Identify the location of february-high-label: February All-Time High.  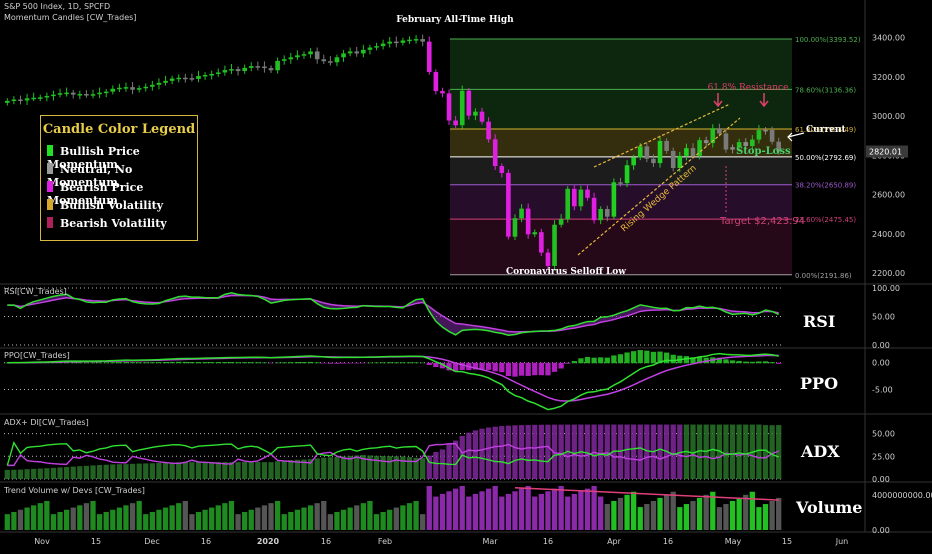
(455, 20).